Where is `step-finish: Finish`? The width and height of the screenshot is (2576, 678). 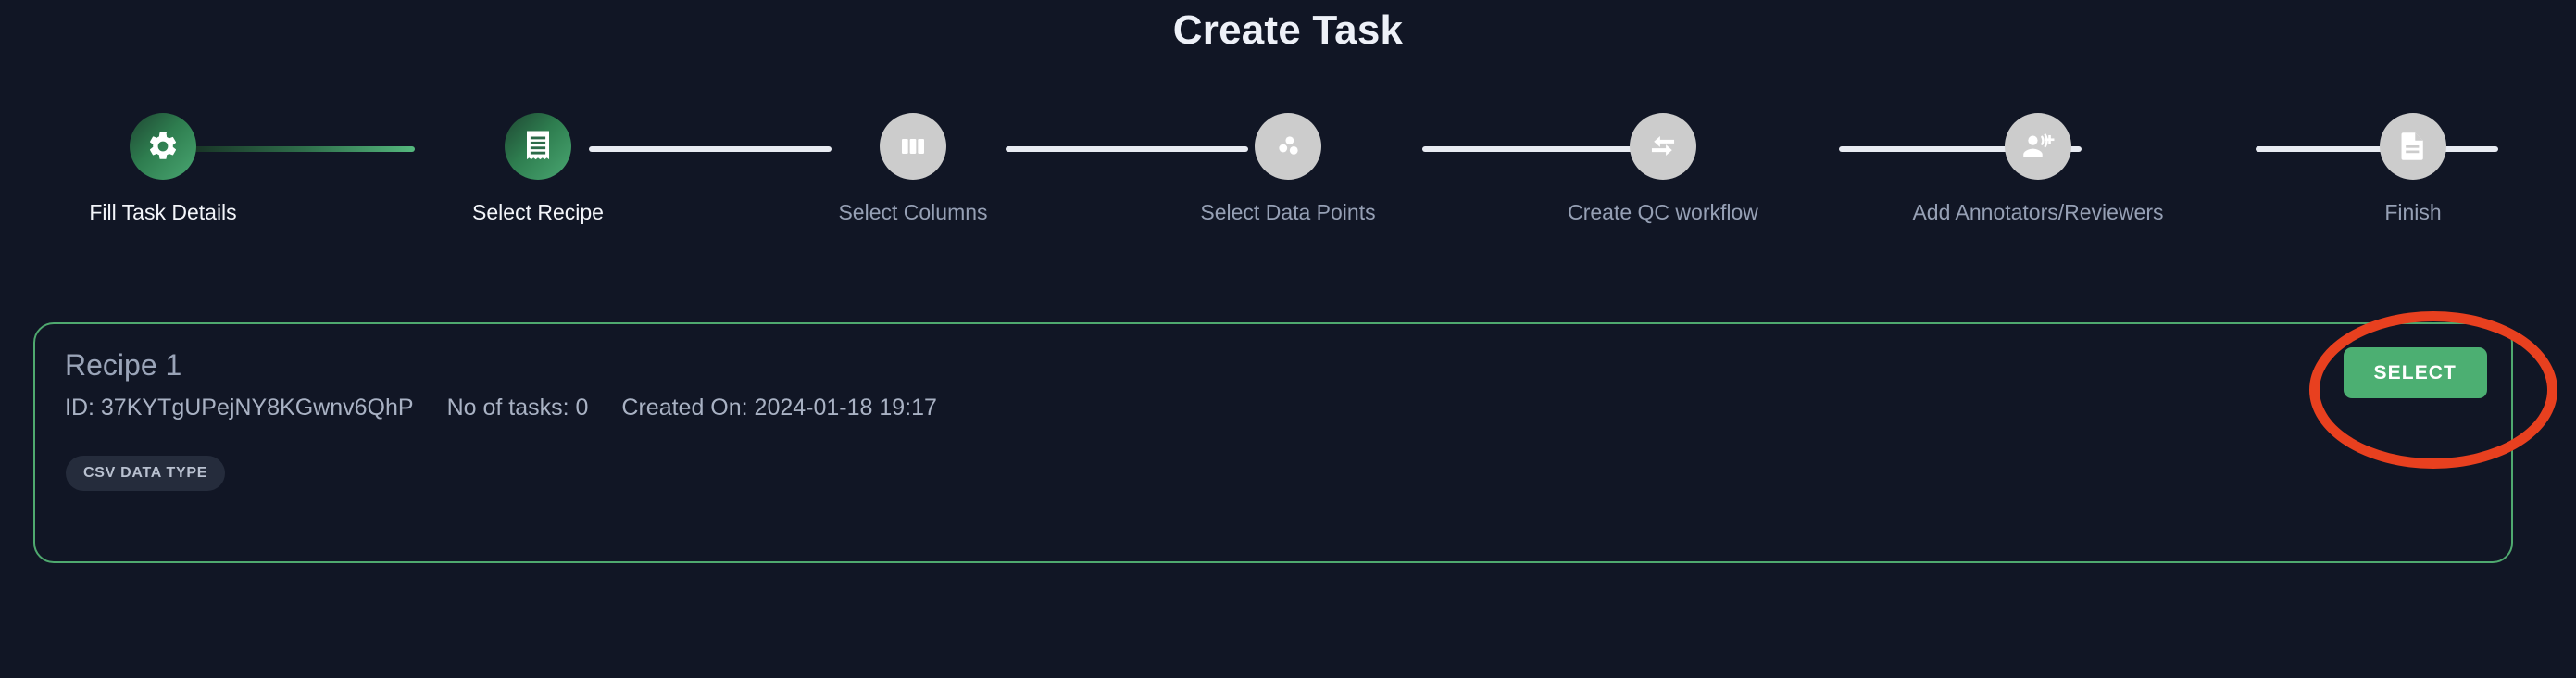
step-finish: Finish is located at coordinates (2413, 168).